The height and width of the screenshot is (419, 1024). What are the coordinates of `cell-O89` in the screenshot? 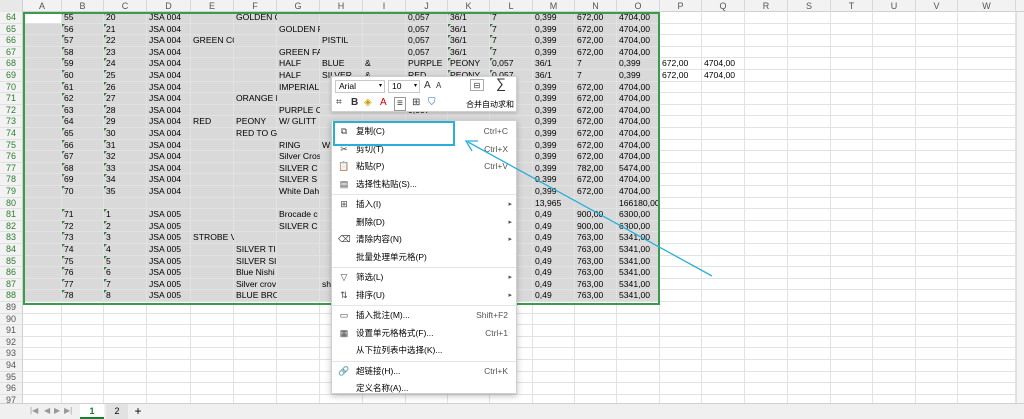 It's located at (638, 308).